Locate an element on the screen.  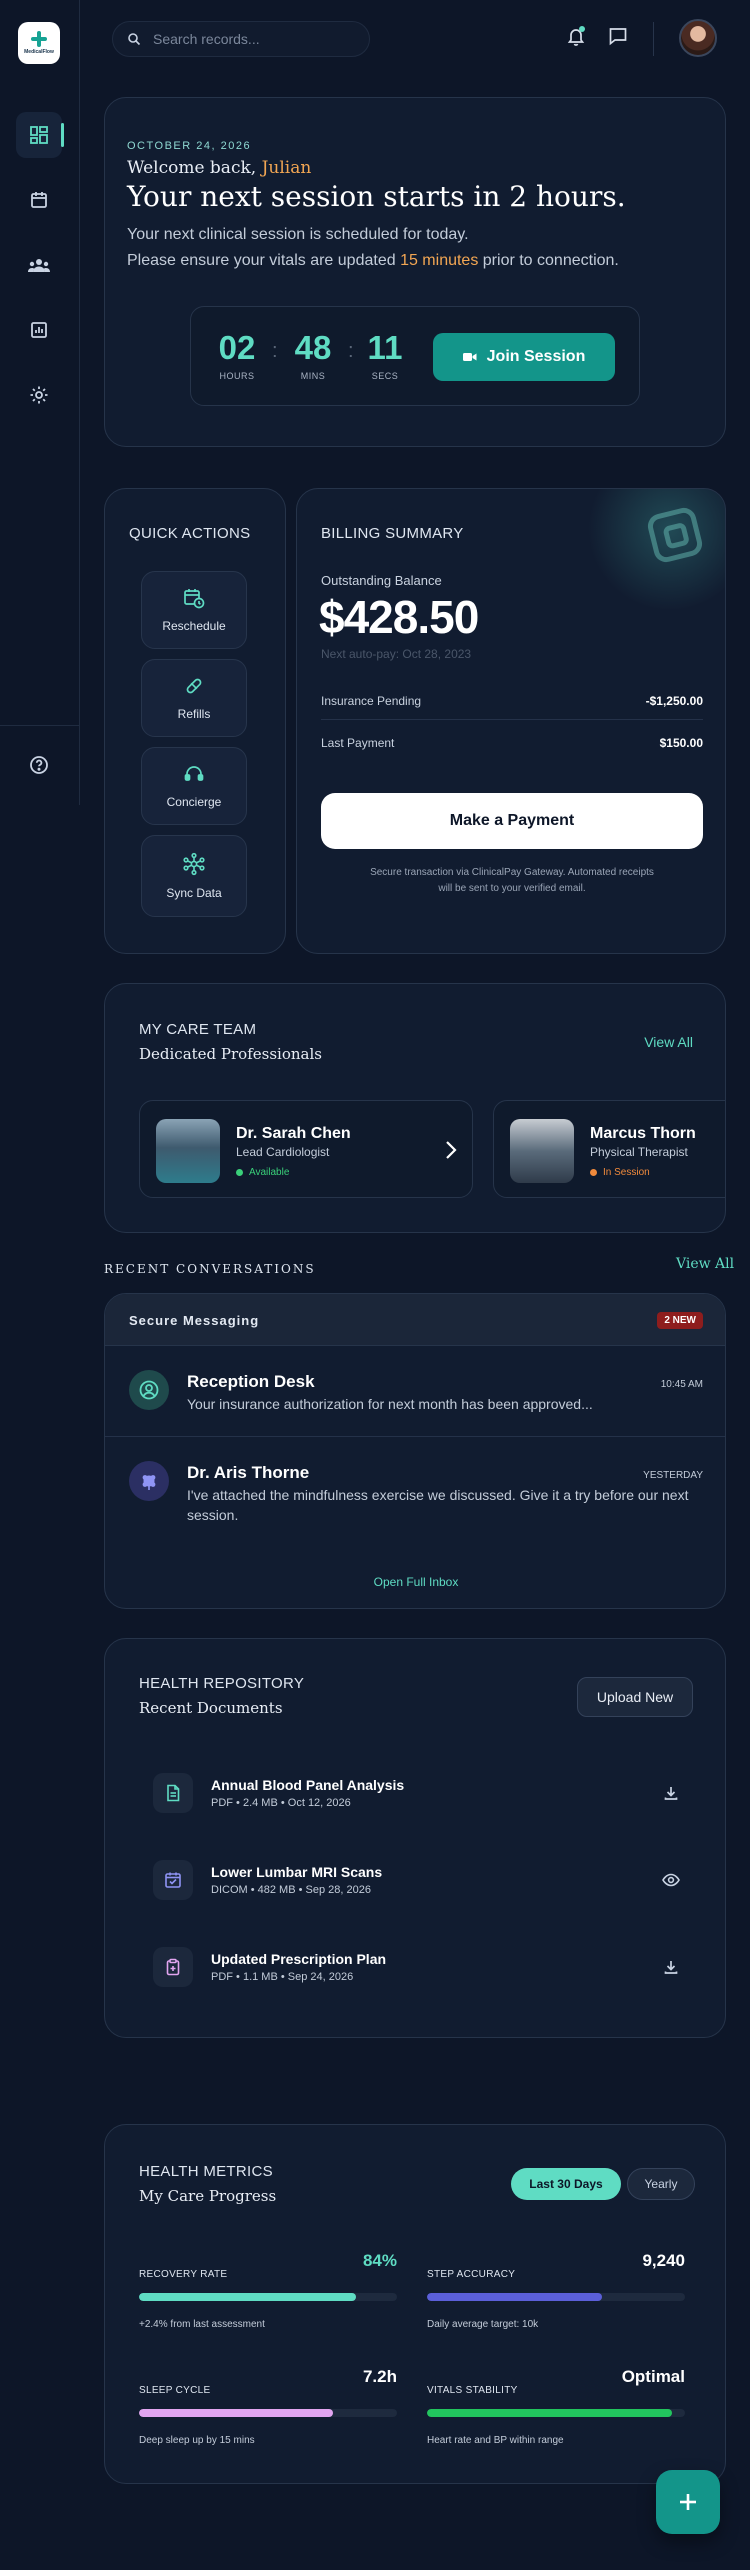
metric-fill is located at coordinates (550, 2413).